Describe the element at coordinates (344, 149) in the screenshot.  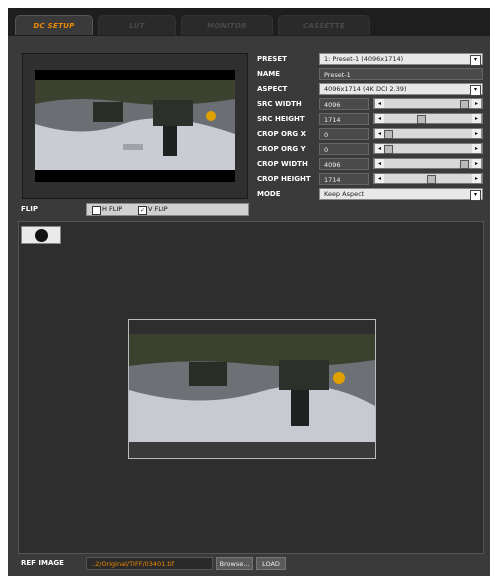
I see `crop-org-y-field: 0` at that location.